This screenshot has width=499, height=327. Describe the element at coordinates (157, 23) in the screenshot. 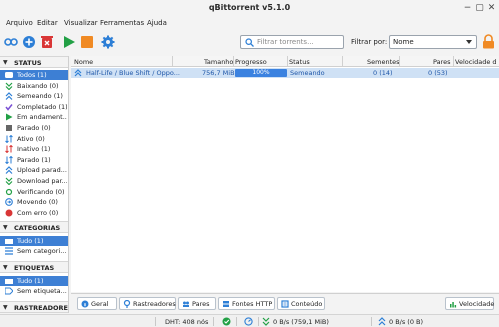

I see `menu-ajuda: Ajuda` at that location.